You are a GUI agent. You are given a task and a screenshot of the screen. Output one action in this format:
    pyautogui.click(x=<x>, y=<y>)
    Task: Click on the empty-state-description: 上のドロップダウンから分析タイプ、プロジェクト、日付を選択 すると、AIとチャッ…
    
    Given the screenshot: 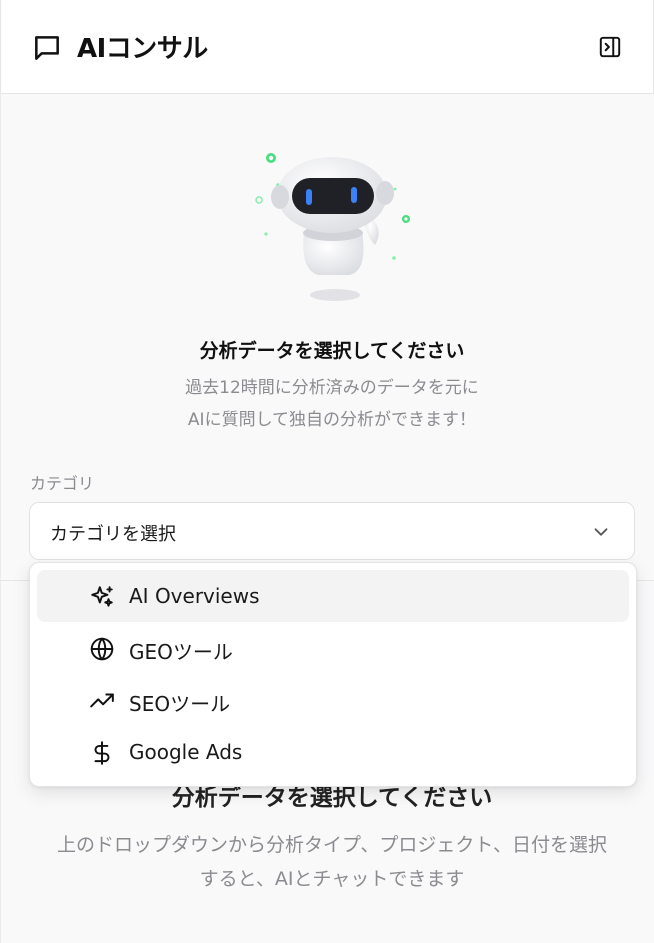 What is the action you would take?
    pyautogui.click(x=327, y=862)
    